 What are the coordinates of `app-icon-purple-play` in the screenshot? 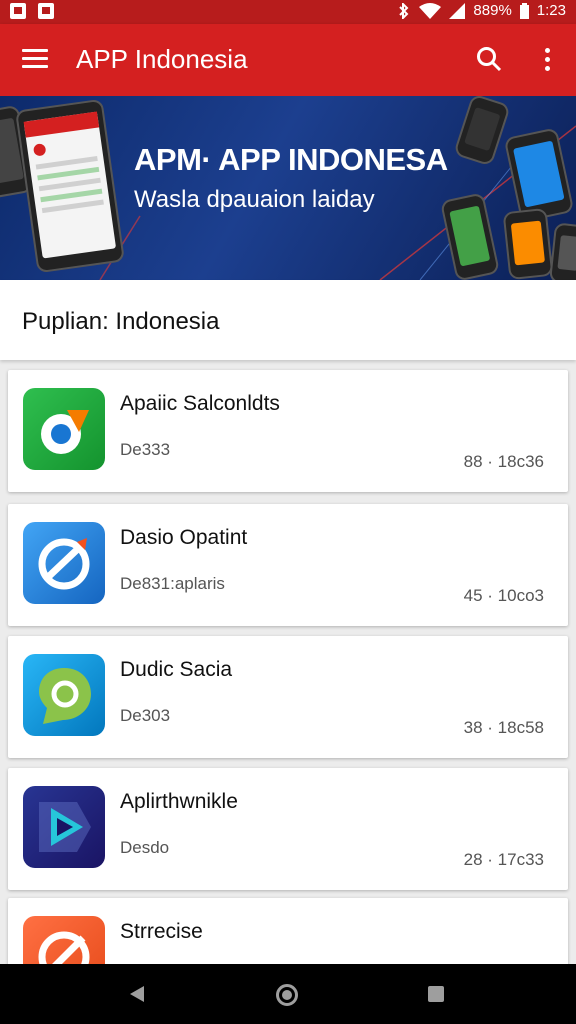 It's located at (64, 827).